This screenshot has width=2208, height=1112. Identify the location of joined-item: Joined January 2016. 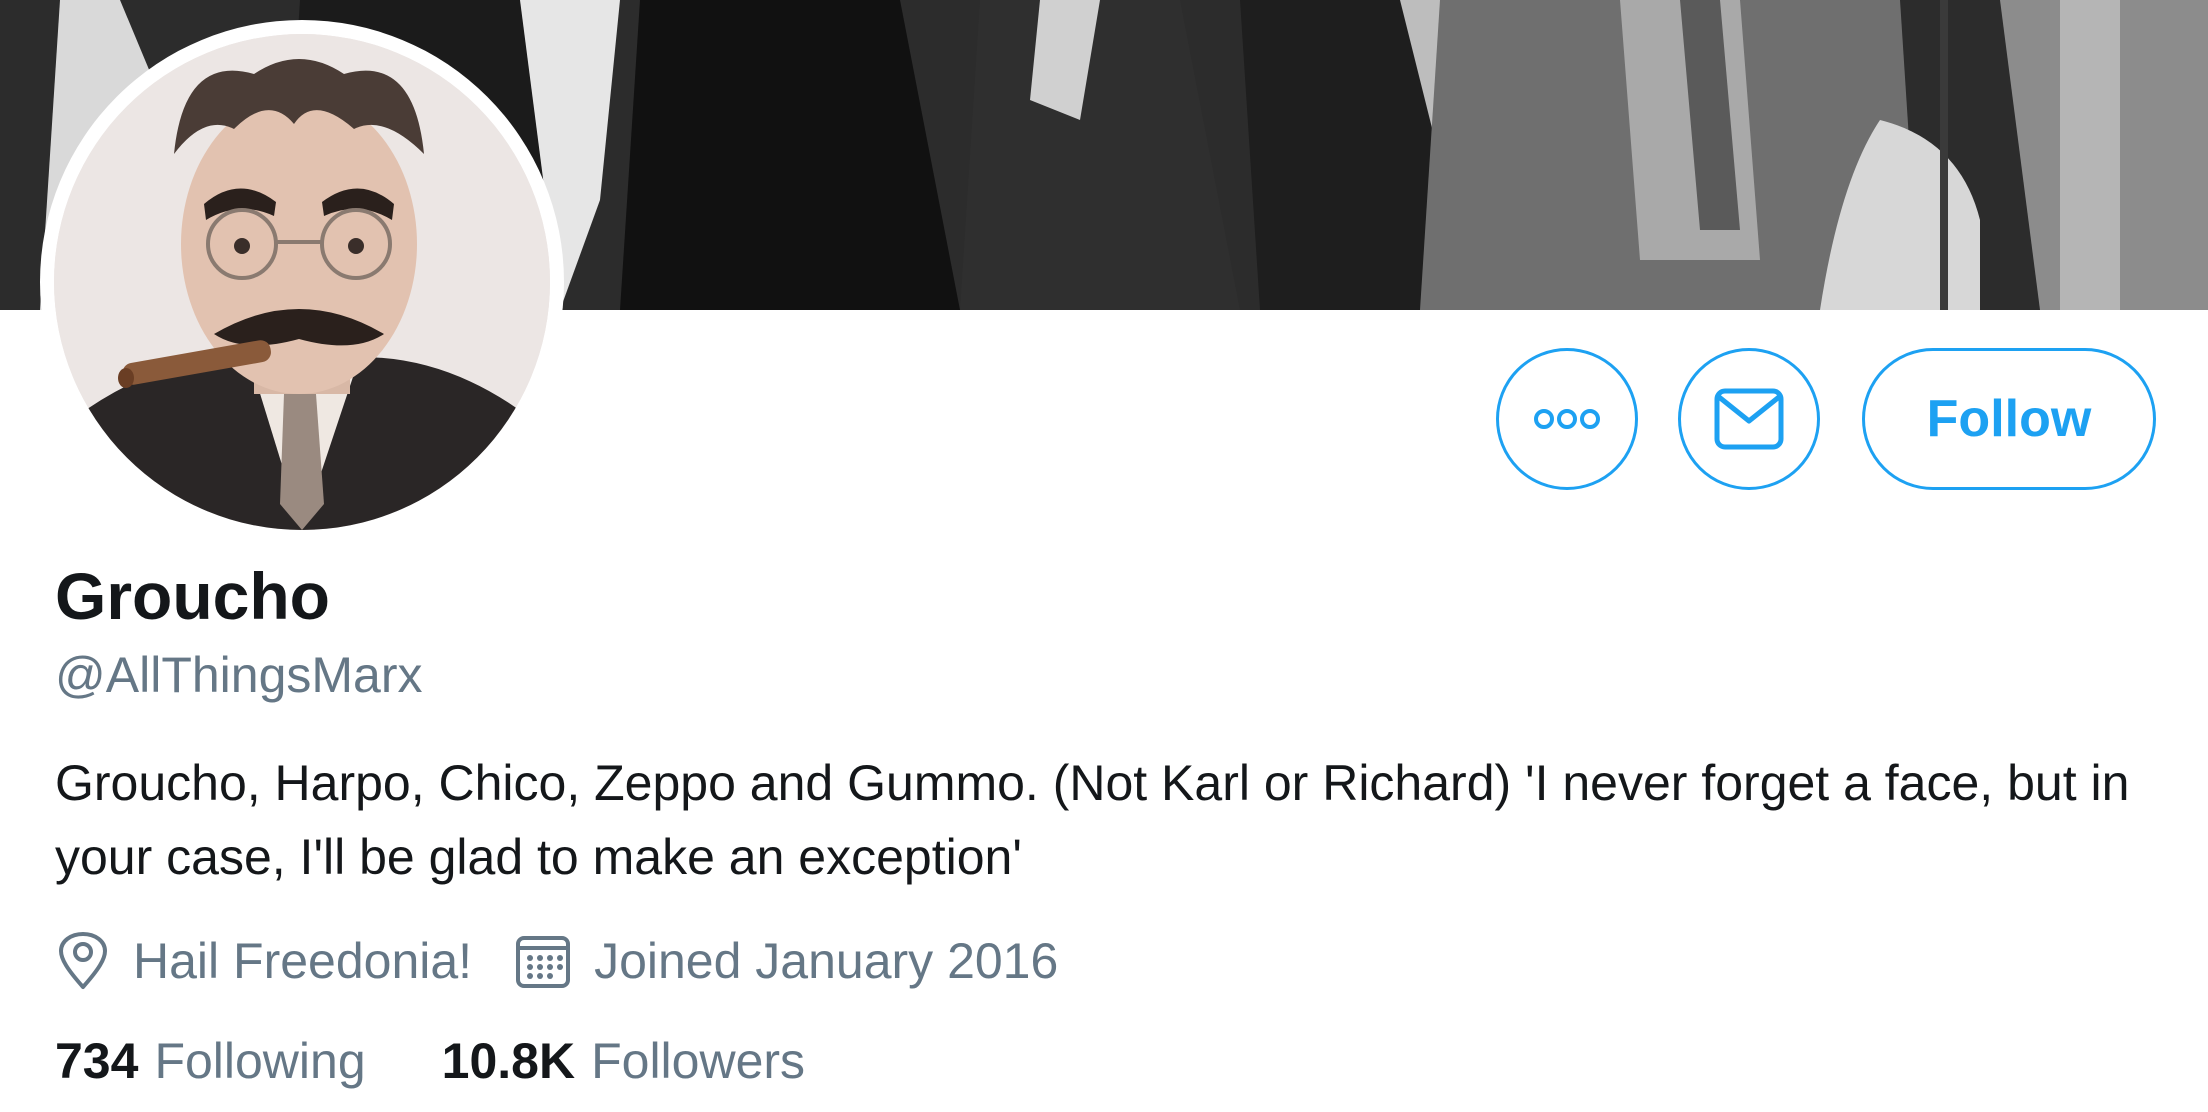
(786, 961).